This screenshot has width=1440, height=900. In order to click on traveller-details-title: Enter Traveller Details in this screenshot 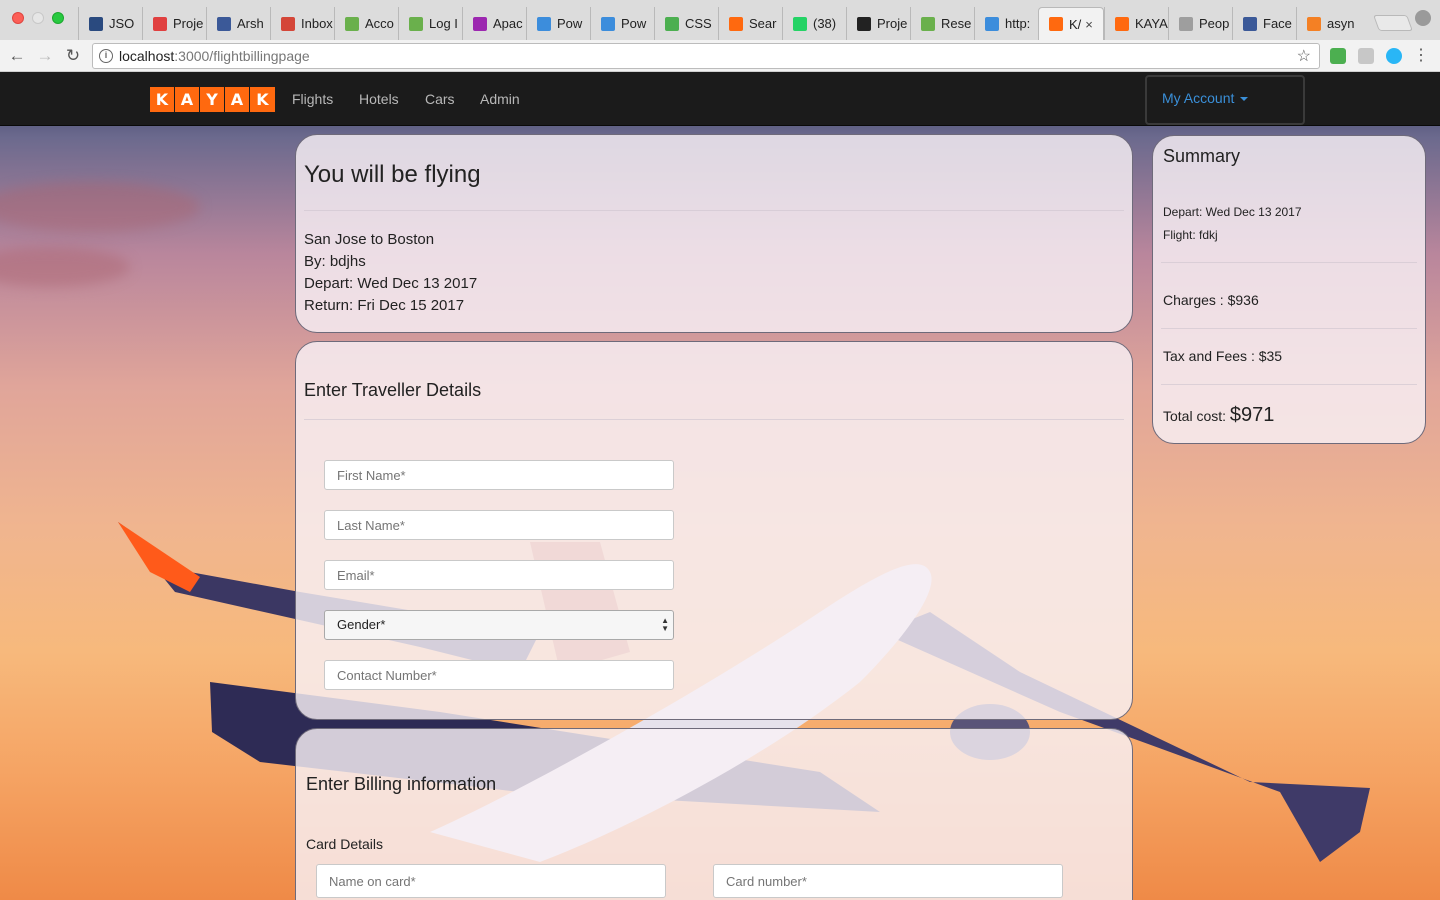, I will do `click(393, 390)`.